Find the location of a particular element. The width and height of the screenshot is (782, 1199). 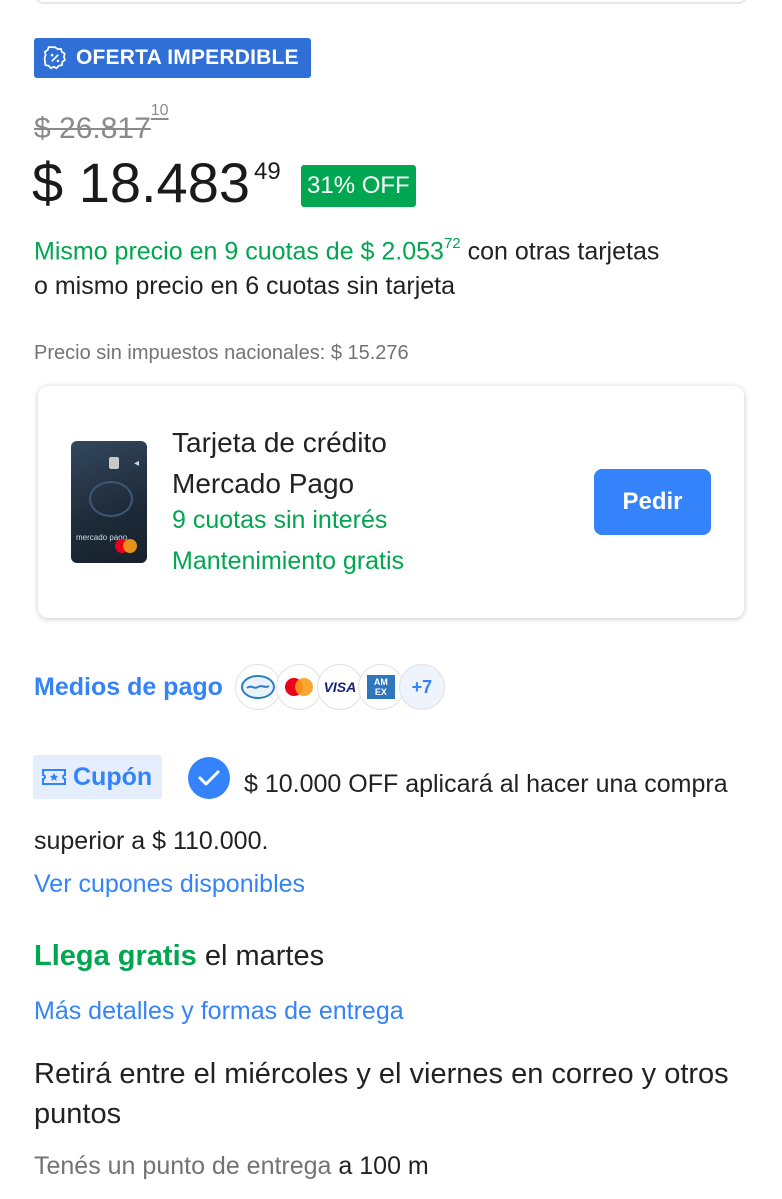

mercado-pago-card-image: ◂ mercado pago is located at coordinates (109, 502).